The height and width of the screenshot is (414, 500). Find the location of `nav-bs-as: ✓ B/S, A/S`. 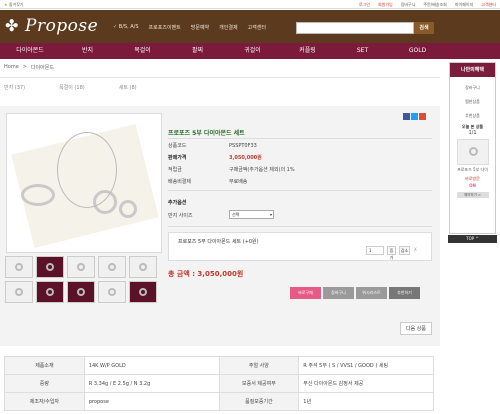

nav-bs-as: ✓ B/S, A/S is located at coordinates (126, 27).